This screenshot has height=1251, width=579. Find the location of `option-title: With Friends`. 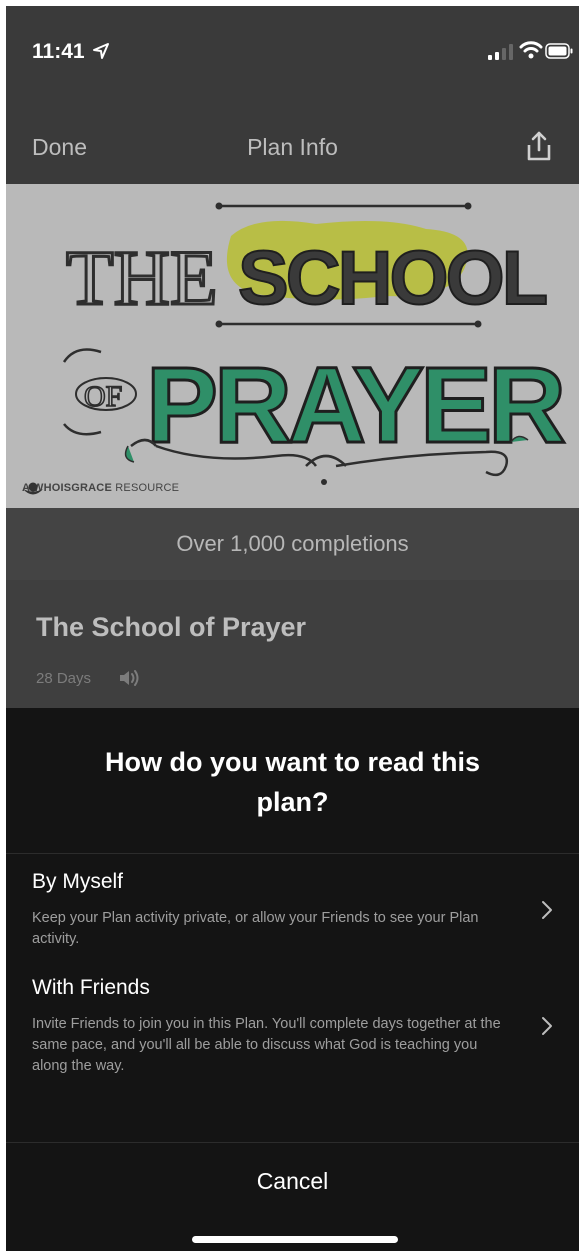

option-title: With Friends is located at coordinates (91, 987).